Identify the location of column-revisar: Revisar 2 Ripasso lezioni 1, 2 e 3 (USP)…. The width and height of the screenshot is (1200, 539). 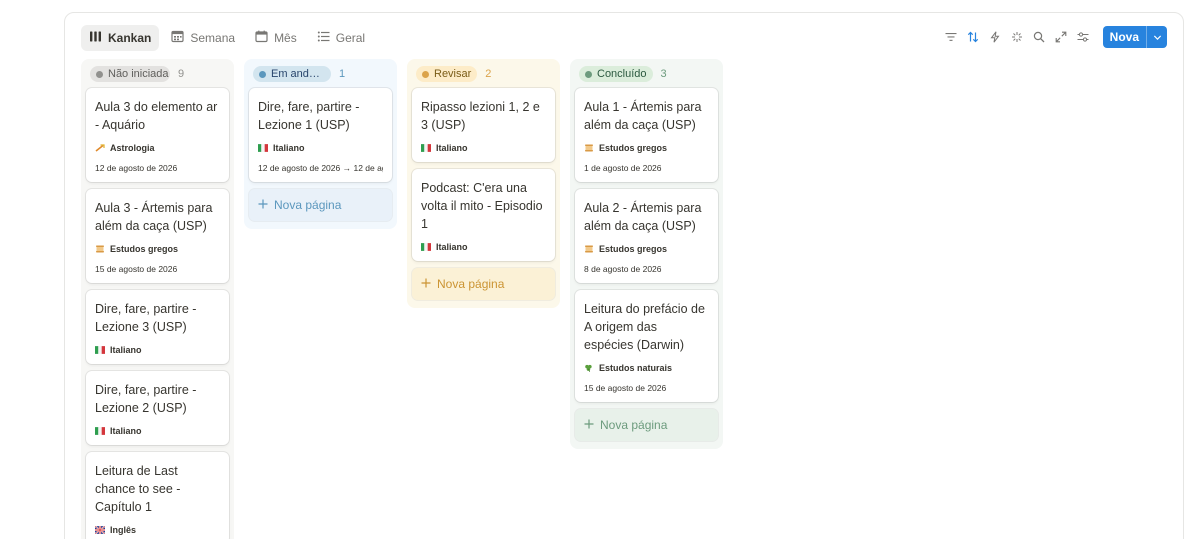
(483, 183).